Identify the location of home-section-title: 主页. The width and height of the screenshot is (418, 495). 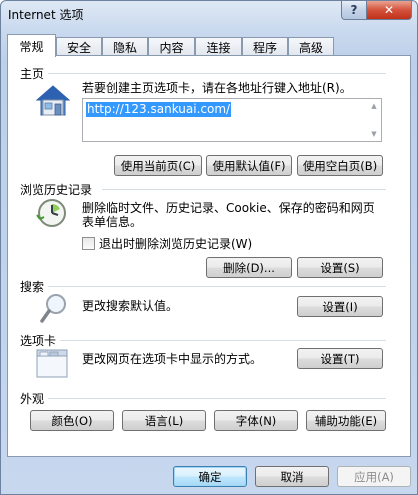
(32, 74).